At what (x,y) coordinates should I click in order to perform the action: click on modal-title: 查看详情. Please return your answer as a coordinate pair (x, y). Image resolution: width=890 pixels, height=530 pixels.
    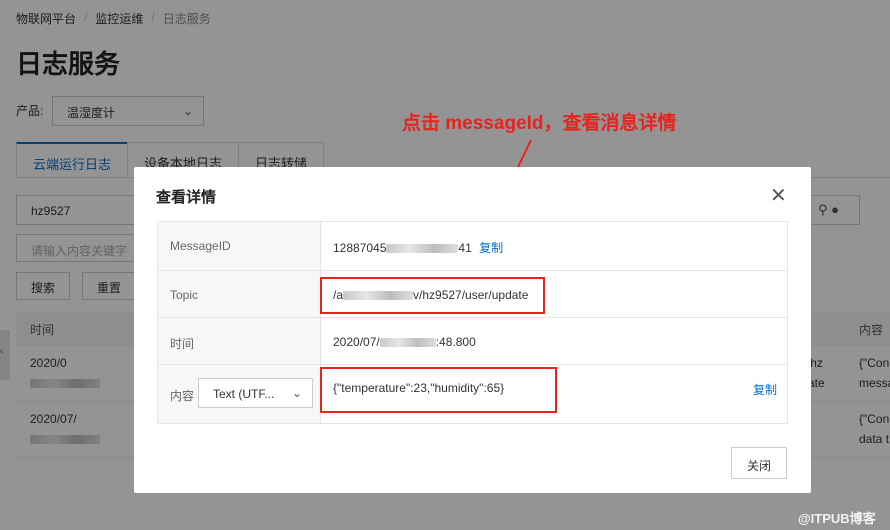
    Looking at the image, I should click on (186, 197).